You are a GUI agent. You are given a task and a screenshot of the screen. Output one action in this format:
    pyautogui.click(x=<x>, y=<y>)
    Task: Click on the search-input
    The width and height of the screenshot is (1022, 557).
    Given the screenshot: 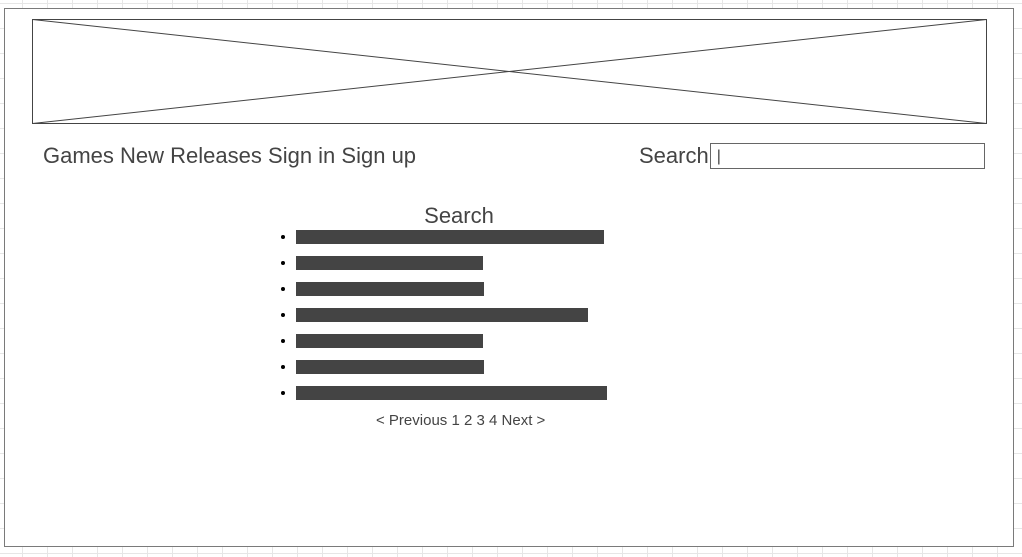 What is the action you would take?
    pyautogui.click(x=847, y=156)
    